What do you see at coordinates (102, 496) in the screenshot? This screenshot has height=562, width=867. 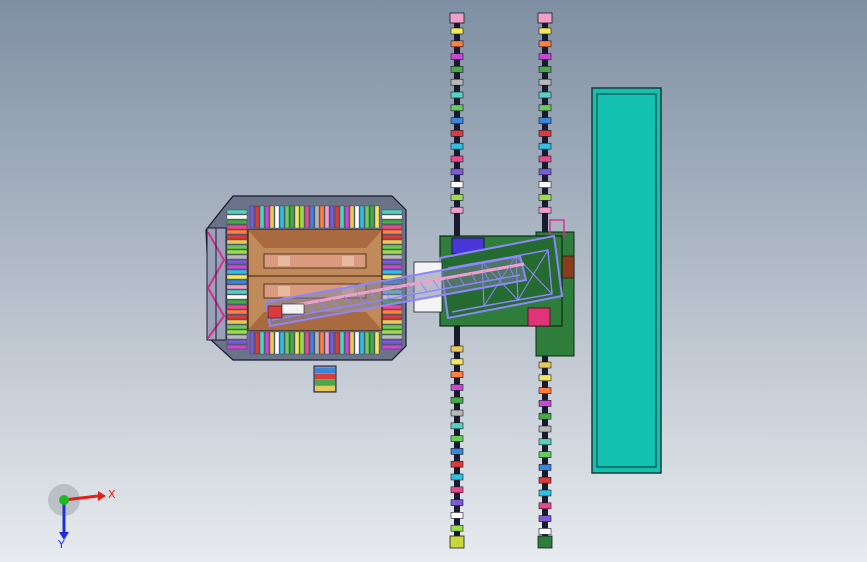 I see `x-axis-head` at bounding box center [102, 496].